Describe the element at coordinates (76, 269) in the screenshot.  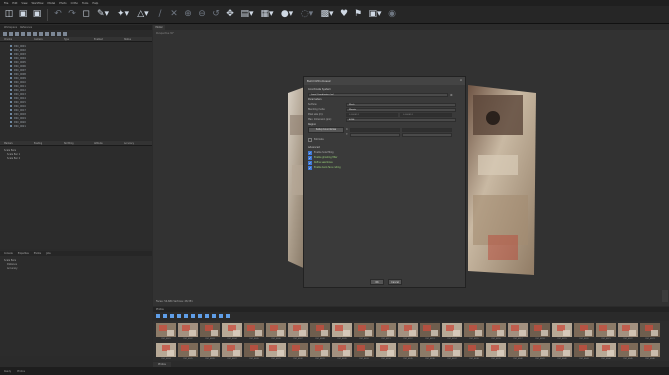
I see `list-item: Accuracy` at that location.